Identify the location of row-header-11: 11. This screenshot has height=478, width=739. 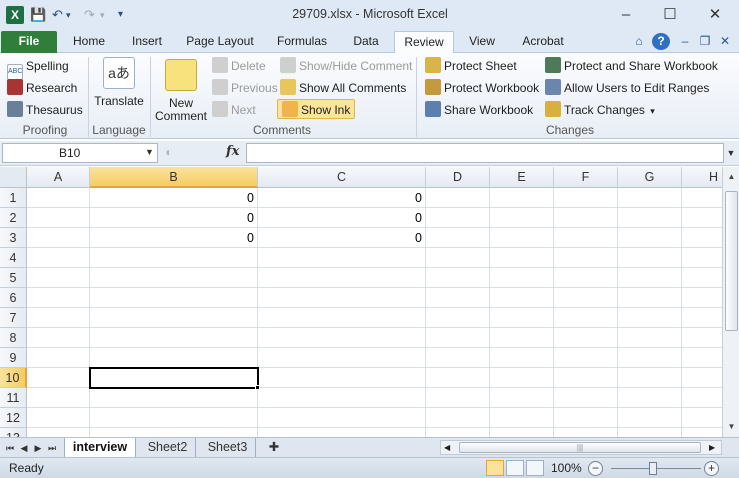
(13, 398).